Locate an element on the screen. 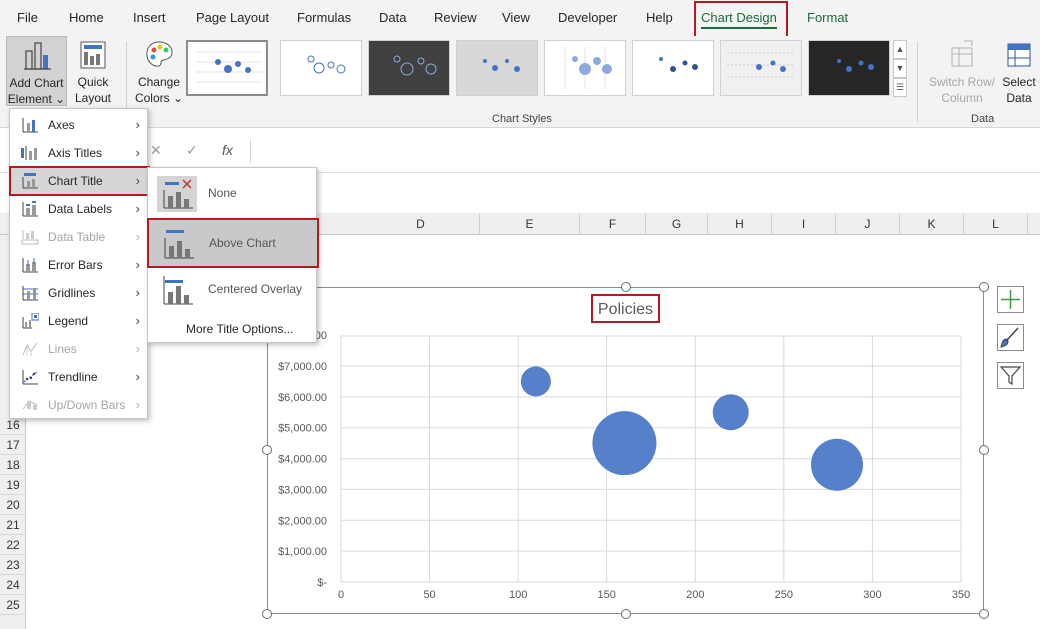 This screenshot has width=1040, height=629. tab-file: File is located at coordinates (27, 18).